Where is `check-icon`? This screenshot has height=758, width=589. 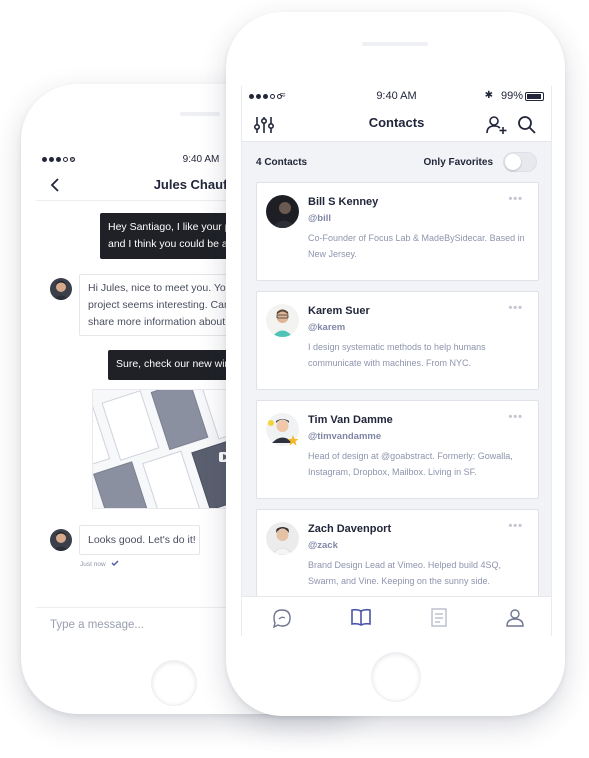 check-icon is located at coordinates (115, 563).